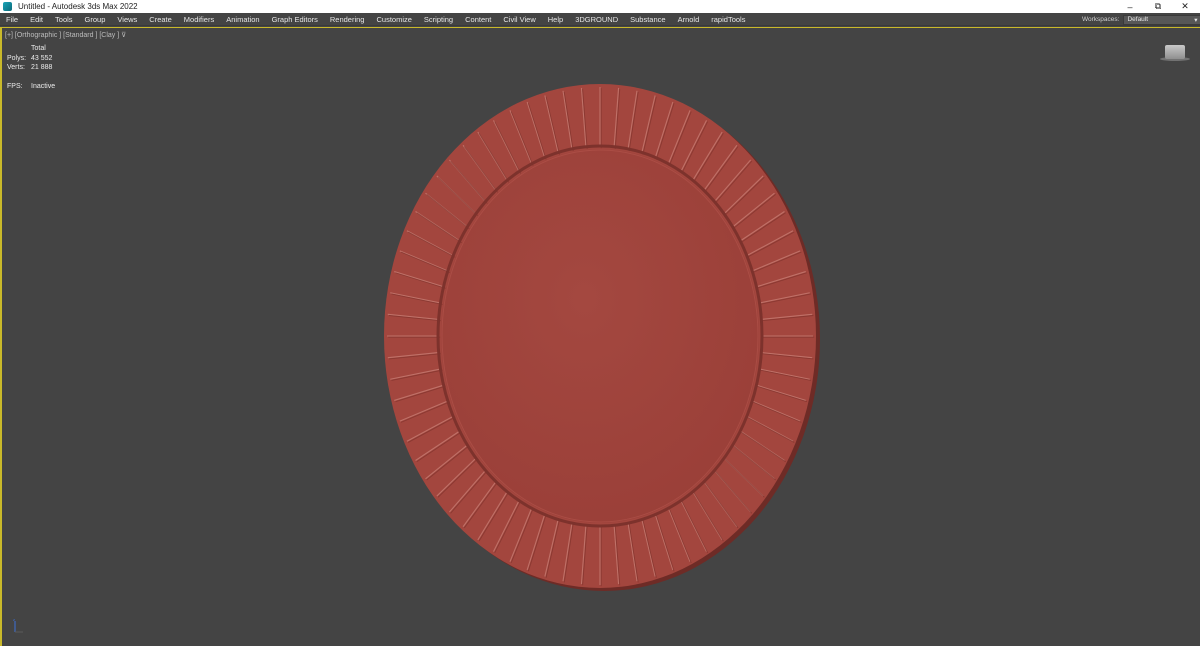  What do you see at coordinates (64, 19) in the screenshot?
I see `menu-tools: Tools` at bounding box center [64, 19].